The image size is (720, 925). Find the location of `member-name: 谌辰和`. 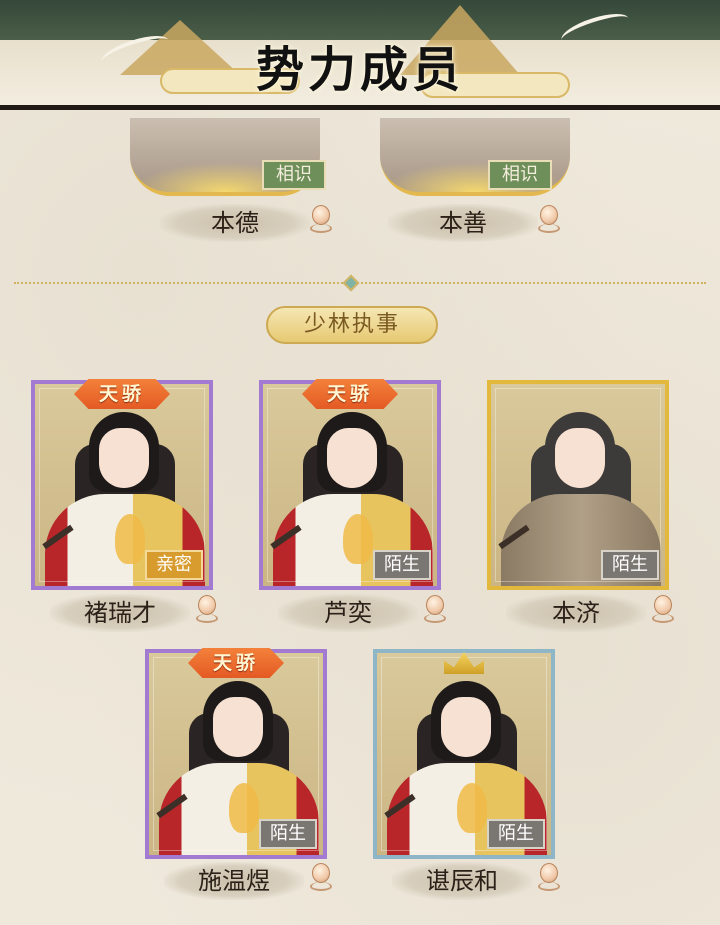

member-name: 谌辰和 is located at coordinates (462, 881).